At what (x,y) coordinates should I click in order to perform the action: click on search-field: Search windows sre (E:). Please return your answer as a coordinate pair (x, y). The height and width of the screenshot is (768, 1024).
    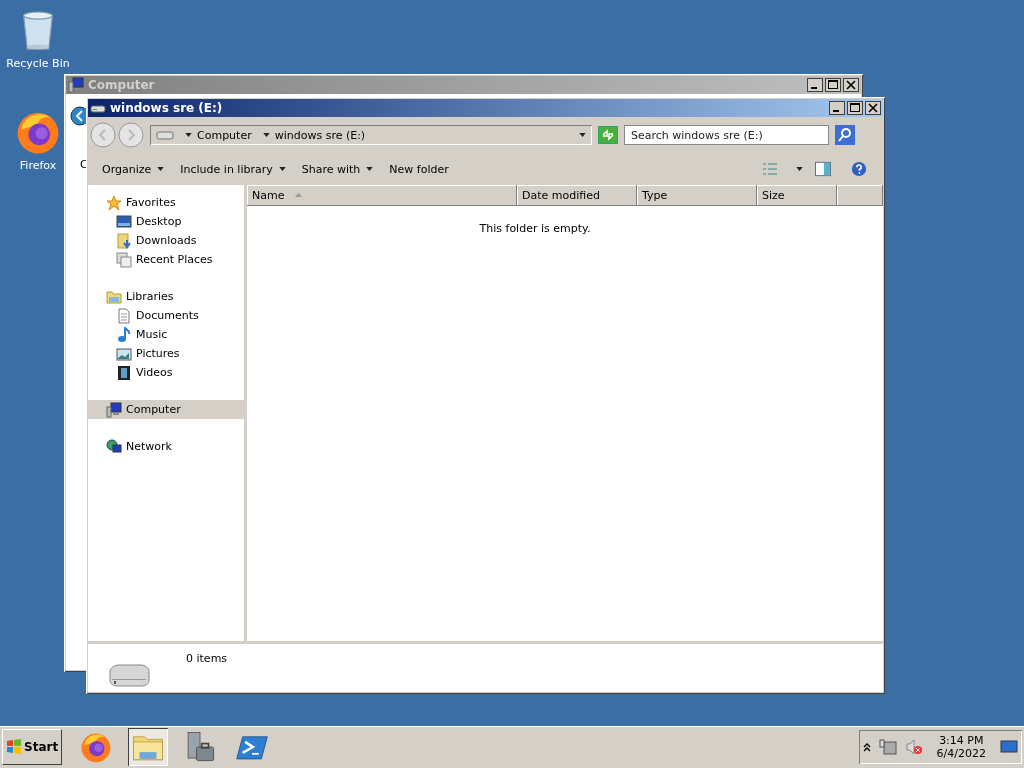
    Looking at the image, I should click on (726, 135).